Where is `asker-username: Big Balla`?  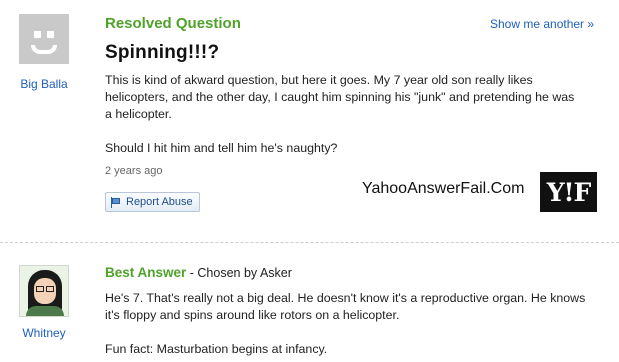 asker-username: Big Balla is located at coordinates (44, 84).